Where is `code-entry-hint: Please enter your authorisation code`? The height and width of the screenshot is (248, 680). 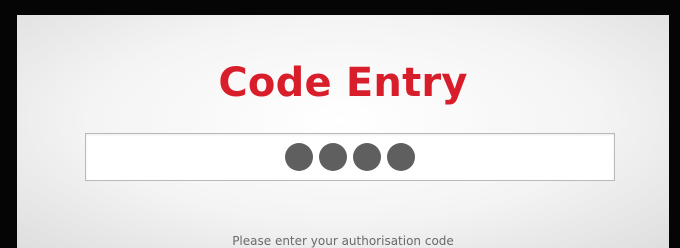 code-entry-hint: Please enter your authorisation code is located at coordinates (343, 241).